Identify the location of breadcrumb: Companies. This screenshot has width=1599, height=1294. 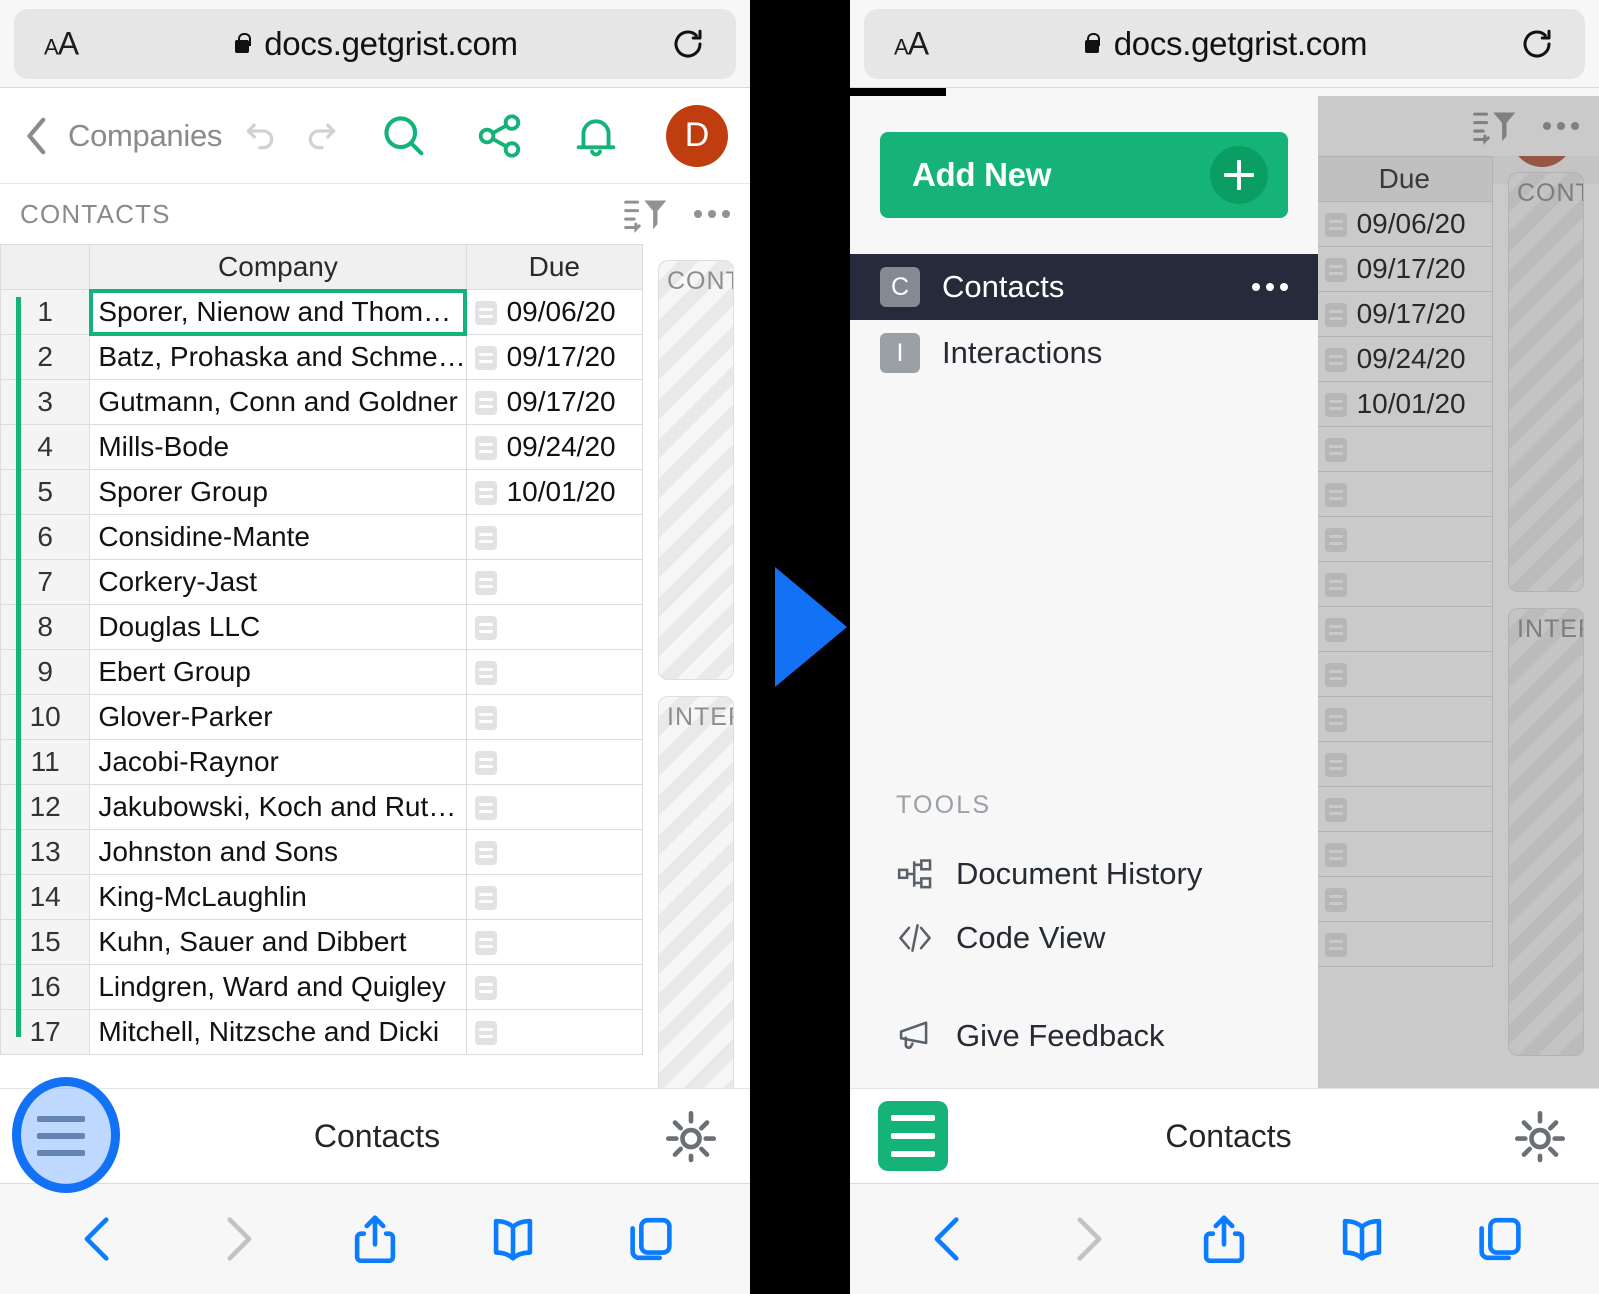
(145, 136).